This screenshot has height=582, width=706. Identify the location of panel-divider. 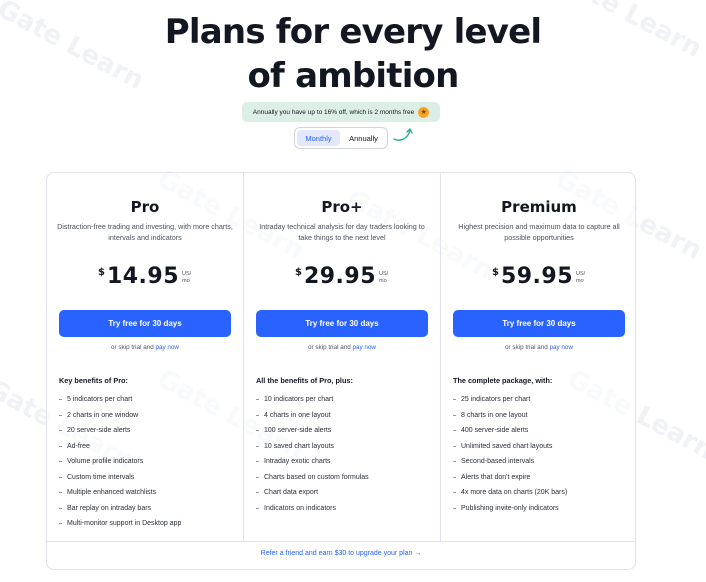
(341, 541).